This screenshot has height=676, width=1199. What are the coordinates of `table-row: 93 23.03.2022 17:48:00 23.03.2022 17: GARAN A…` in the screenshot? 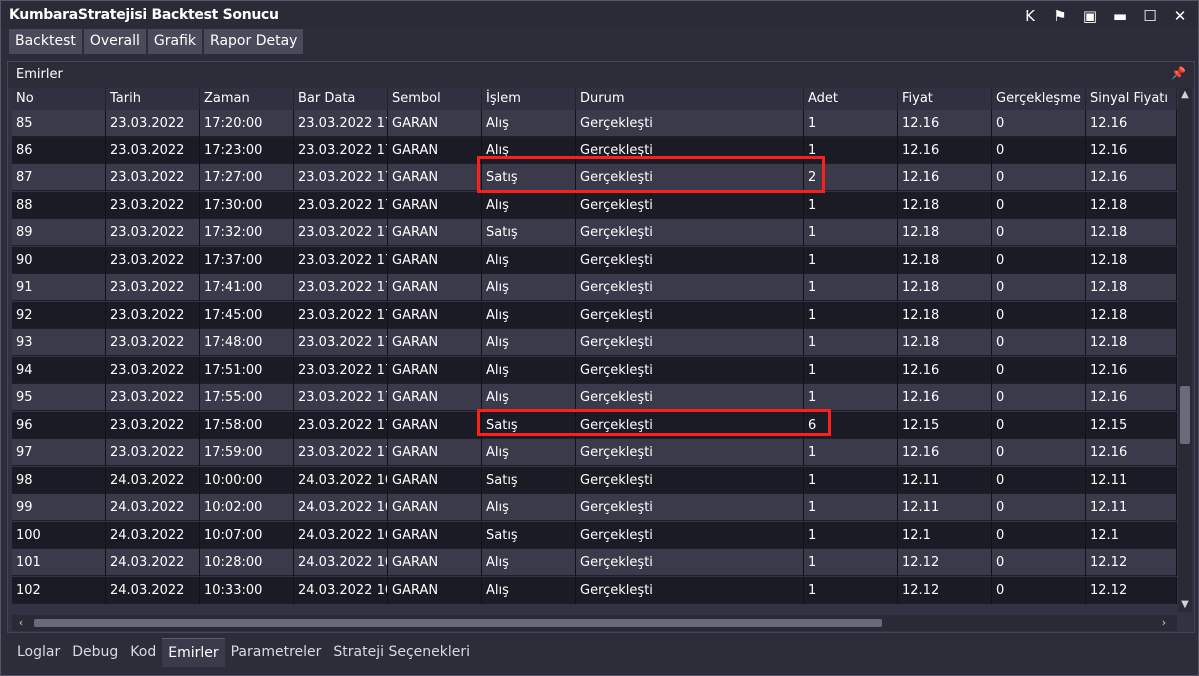 It's located at (594, 342).